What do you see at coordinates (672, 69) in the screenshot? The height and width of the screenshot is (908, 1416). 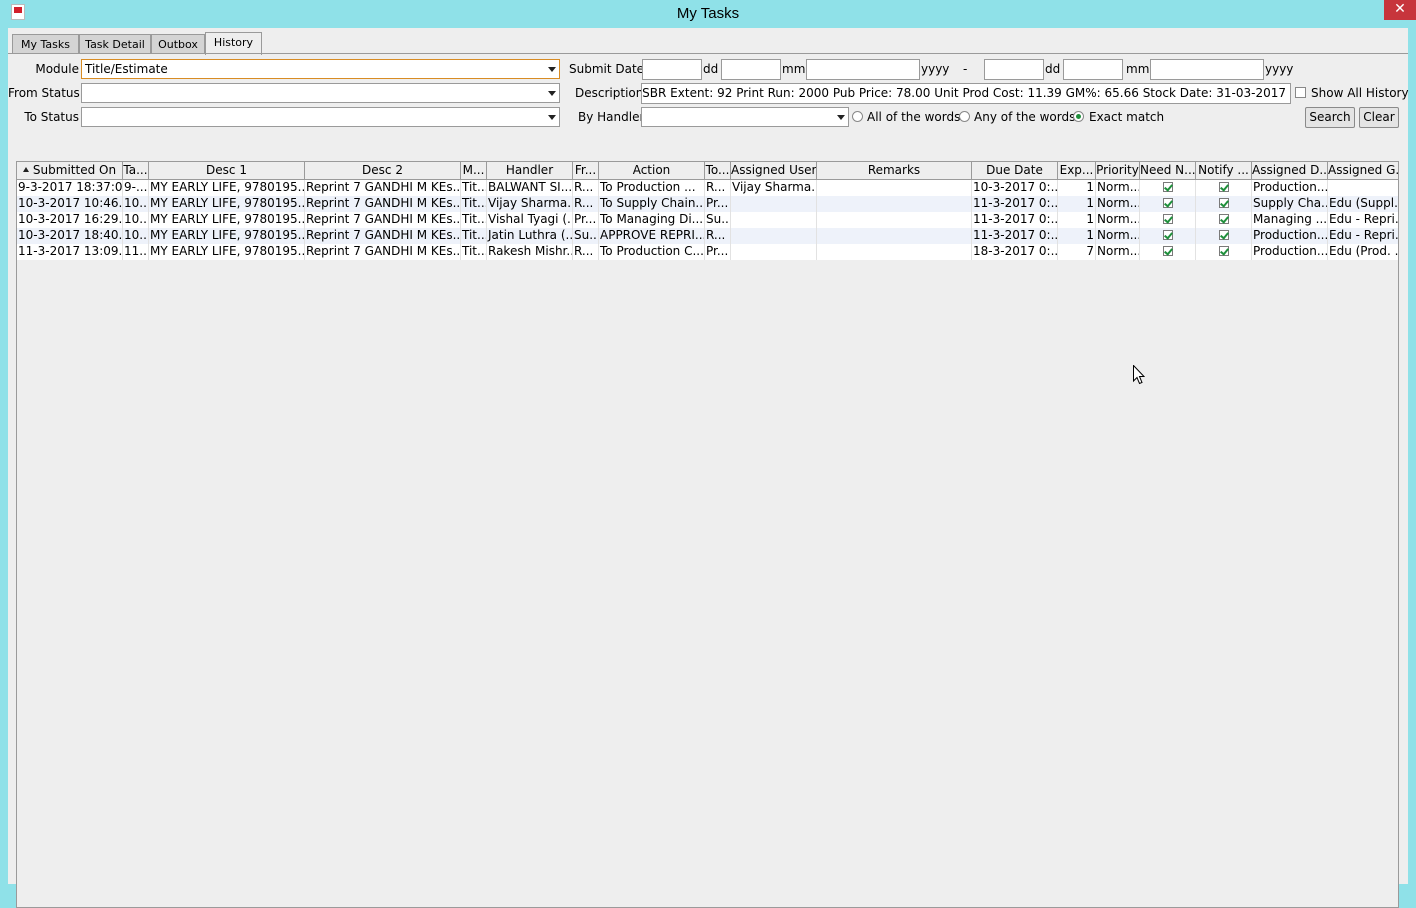 I see `from-dd-input` at bounding box center [672, 69].